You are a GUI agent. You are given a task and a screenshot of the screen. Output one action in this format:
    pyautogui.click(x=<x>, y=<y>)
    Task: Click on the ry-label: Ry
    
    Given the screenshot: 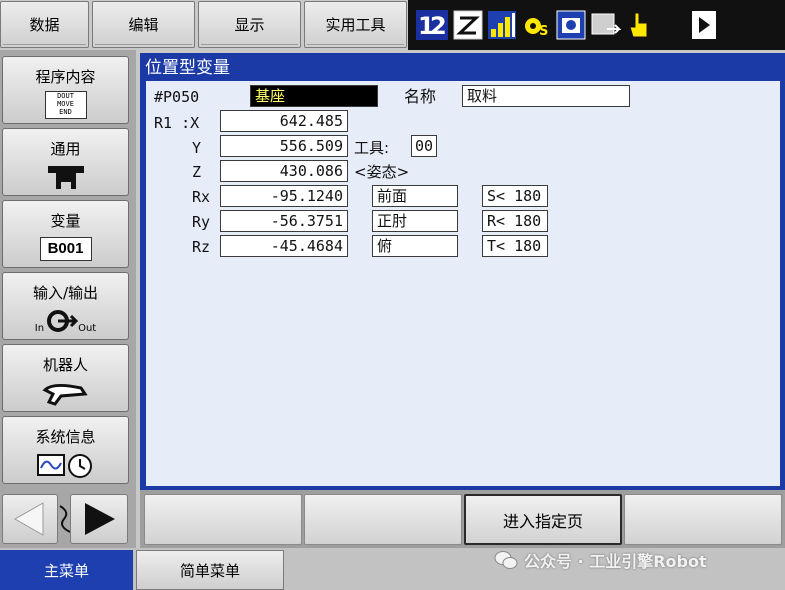 What is the action you would take?
    pyautogui.click(x=201, y=222)
    